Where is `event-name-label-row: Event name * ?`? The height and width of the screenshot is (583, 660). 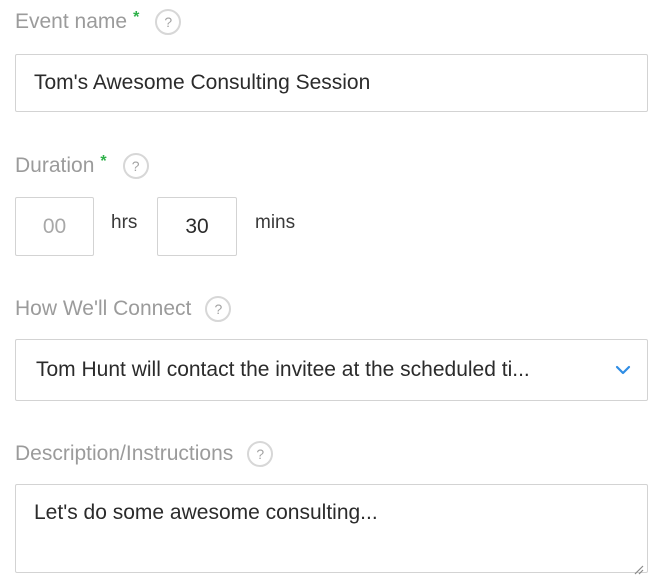
event-name-label-row: Event name * ? is located at coordinates (98, 22).